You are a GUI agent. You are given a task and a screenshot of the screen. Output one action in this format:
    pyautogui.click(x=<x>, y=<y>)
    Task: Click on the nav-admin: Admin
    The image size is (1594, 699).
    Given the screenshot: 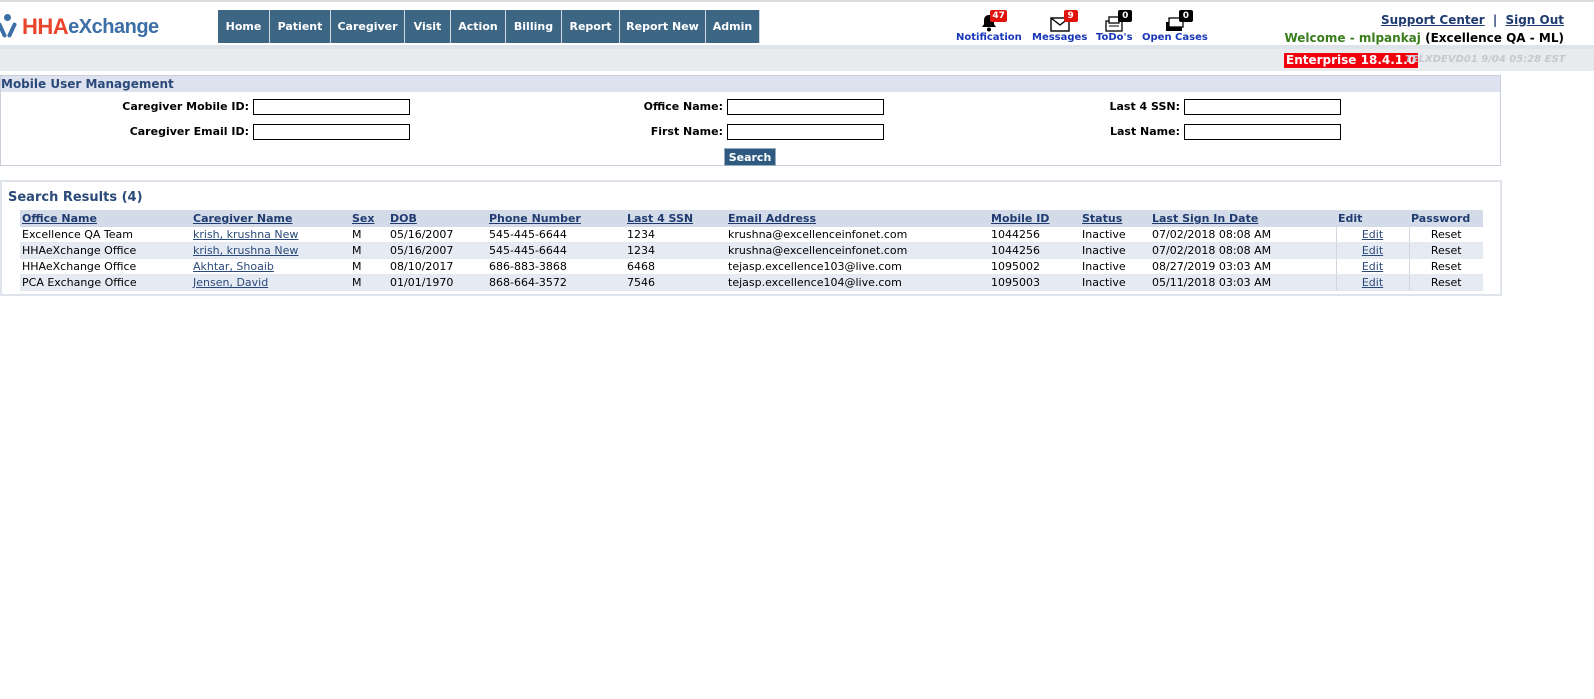 What is the action you would take?
    pyautogui.click(x=733, y=26)
    